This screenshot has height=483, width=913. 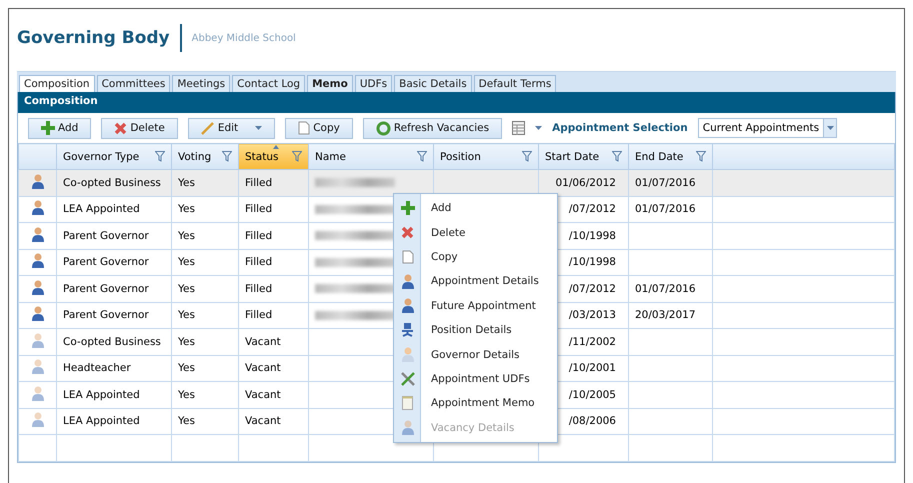 I want to click on toolbar-button: Edit, so click(x=232, y=128).